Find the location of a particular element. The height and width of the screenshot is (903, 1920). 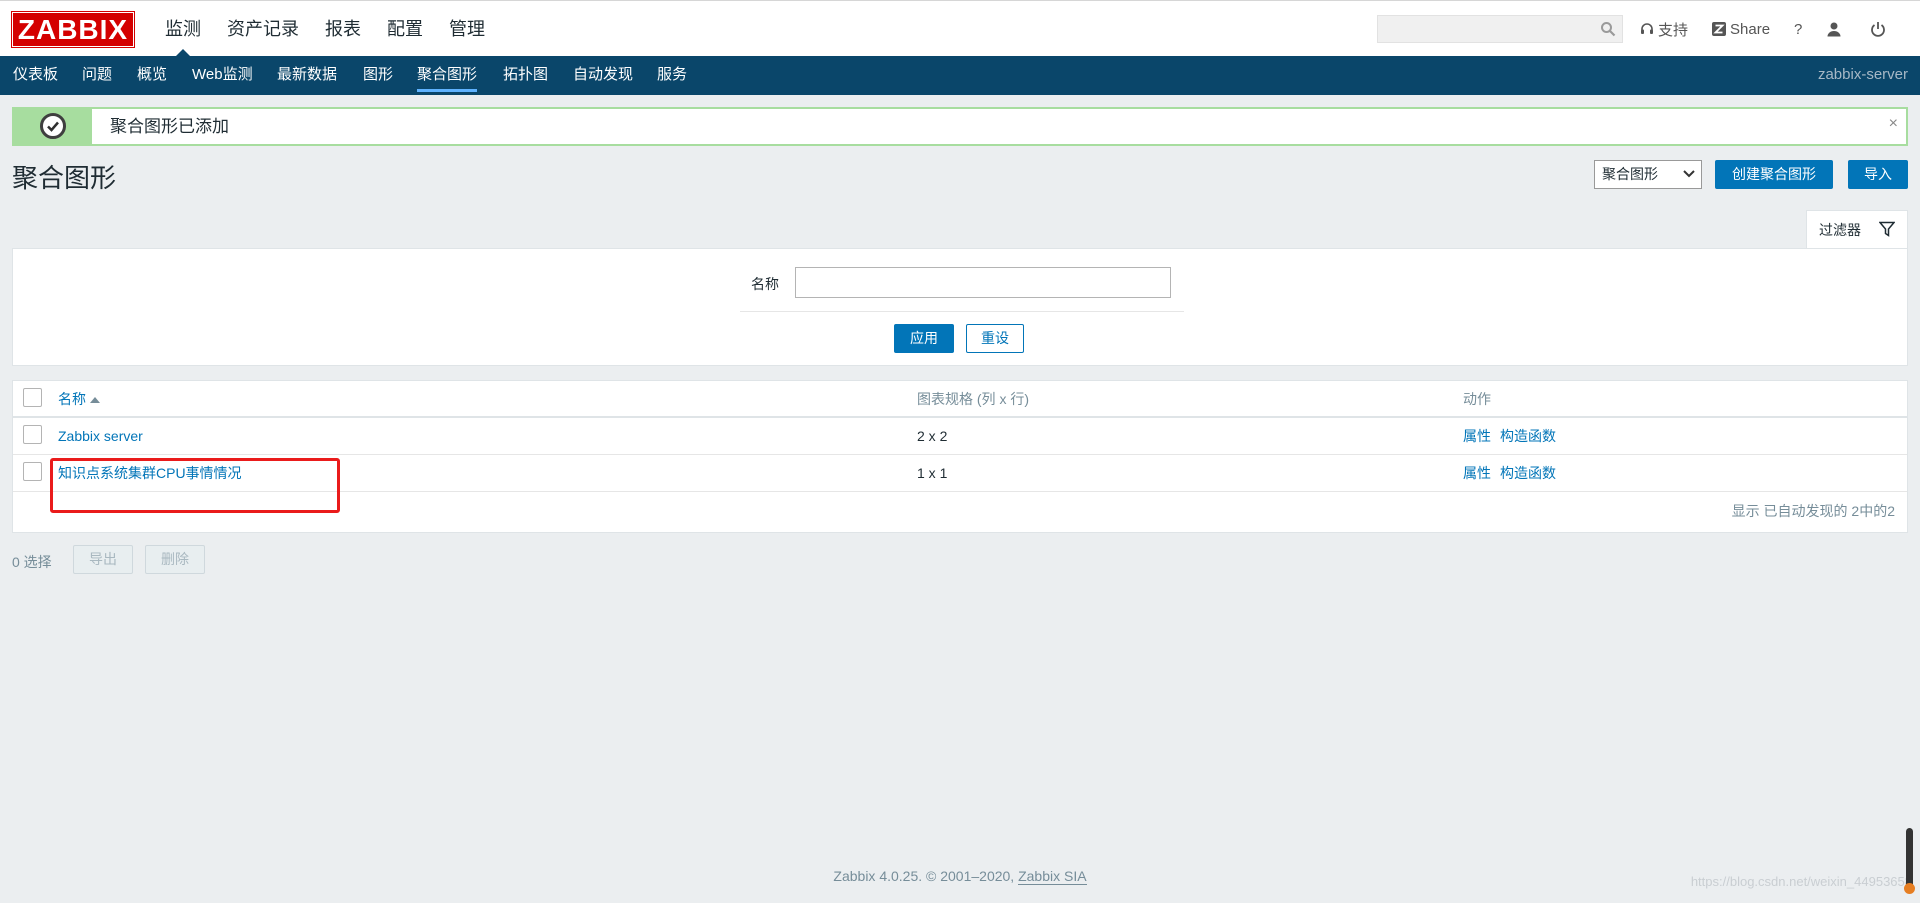

logout-link is located at coordinates (1880, 29).